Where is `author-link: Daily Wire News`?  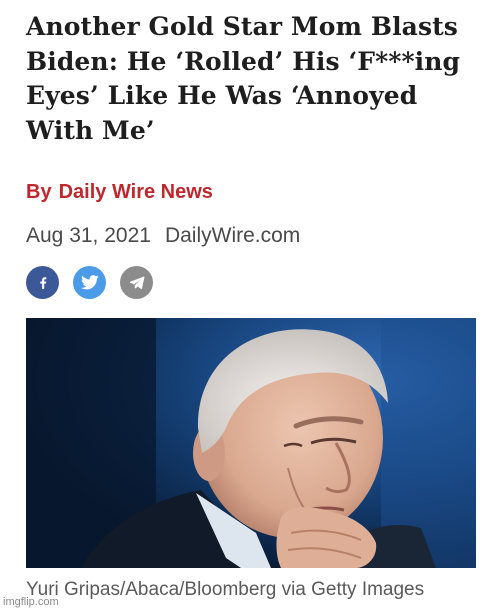
author-link: Daily Wire News is located at coordinates (136, 192).